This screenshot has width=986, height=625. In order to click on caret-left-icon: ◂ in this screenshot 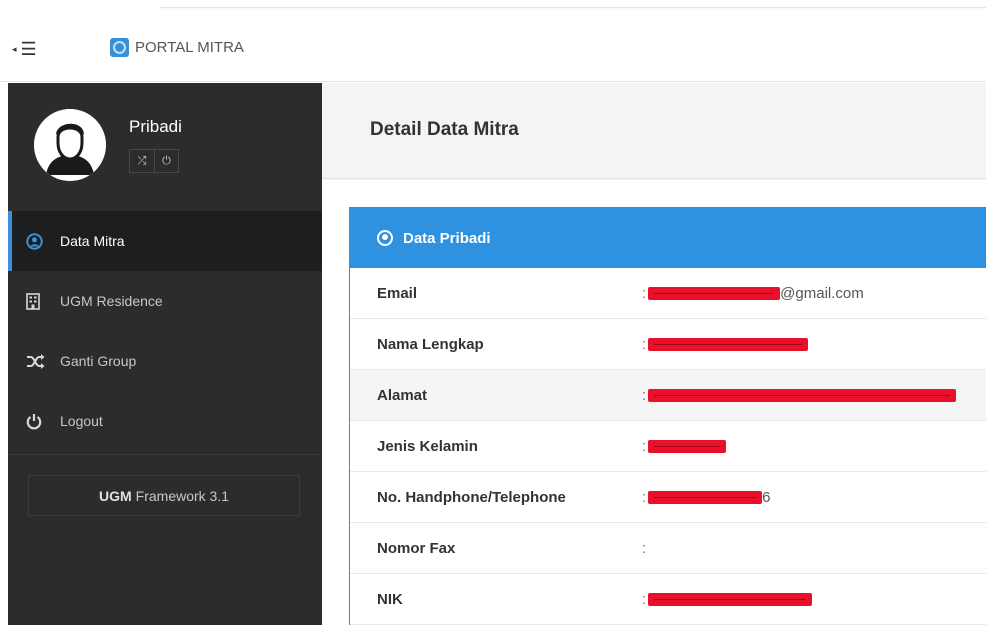, I will do `click(14, 48)`.